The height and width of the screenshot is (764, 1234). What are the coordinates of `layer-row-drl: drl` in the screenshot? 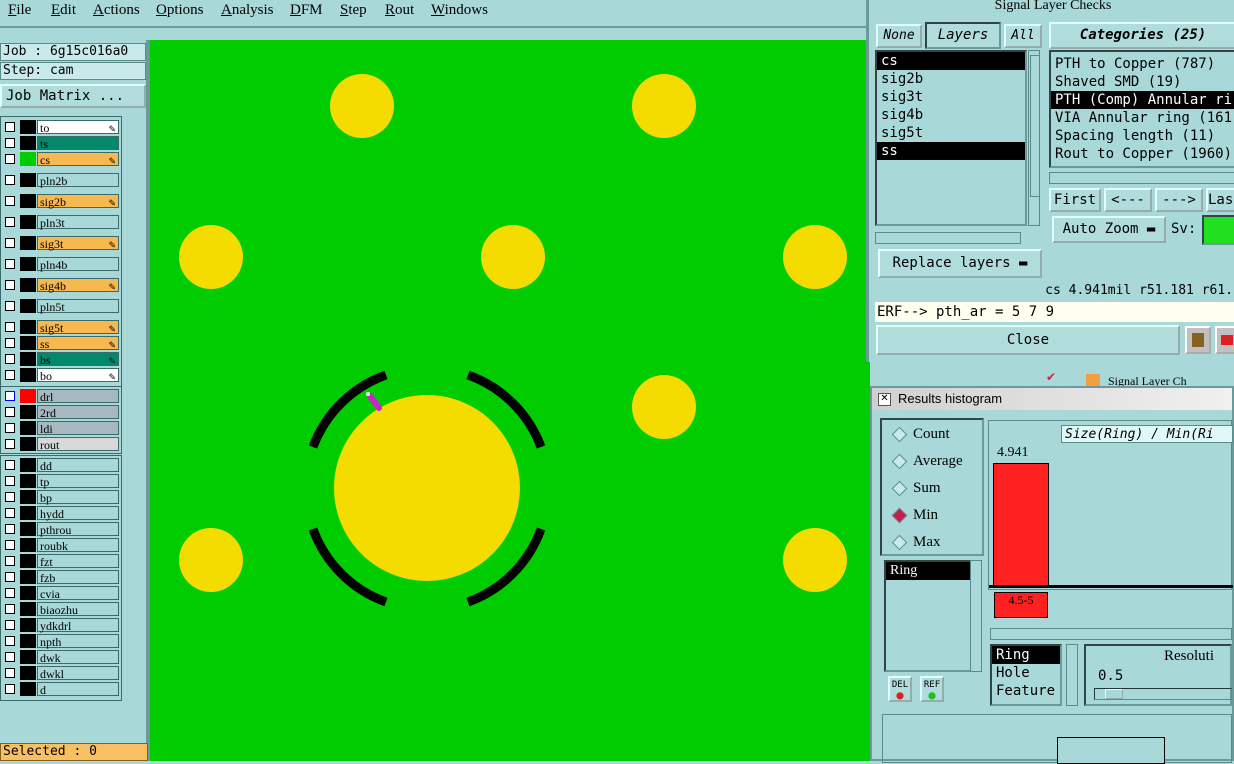 It's located at (61, 396).